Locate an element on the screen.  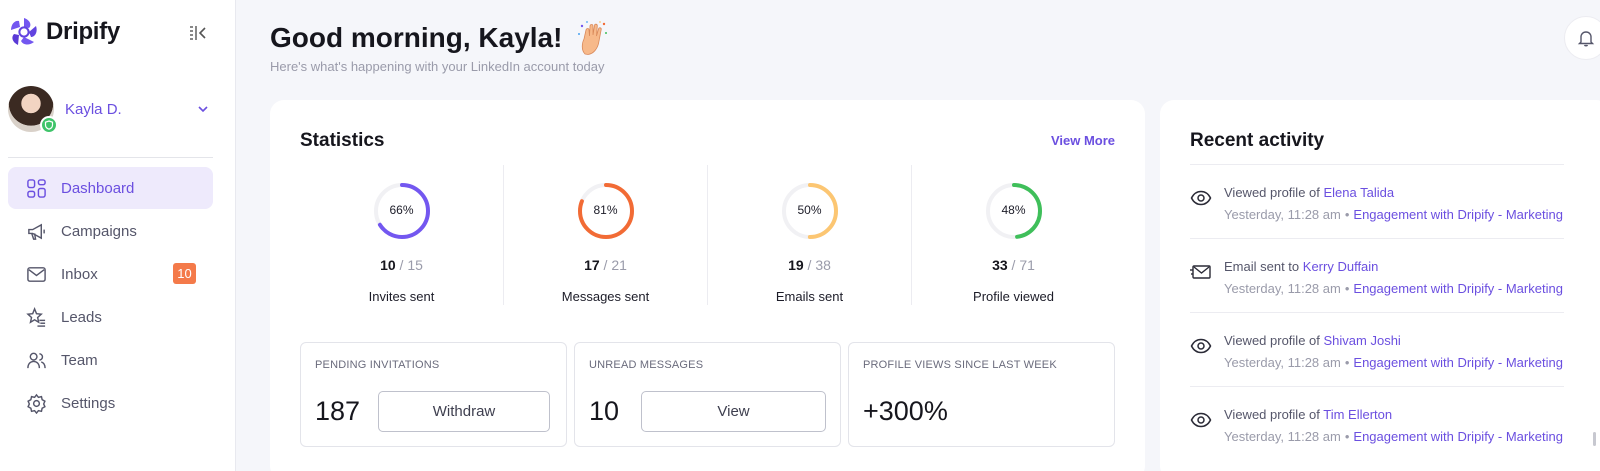
metric-label: Emails sent is located at coordinates (809, 296).